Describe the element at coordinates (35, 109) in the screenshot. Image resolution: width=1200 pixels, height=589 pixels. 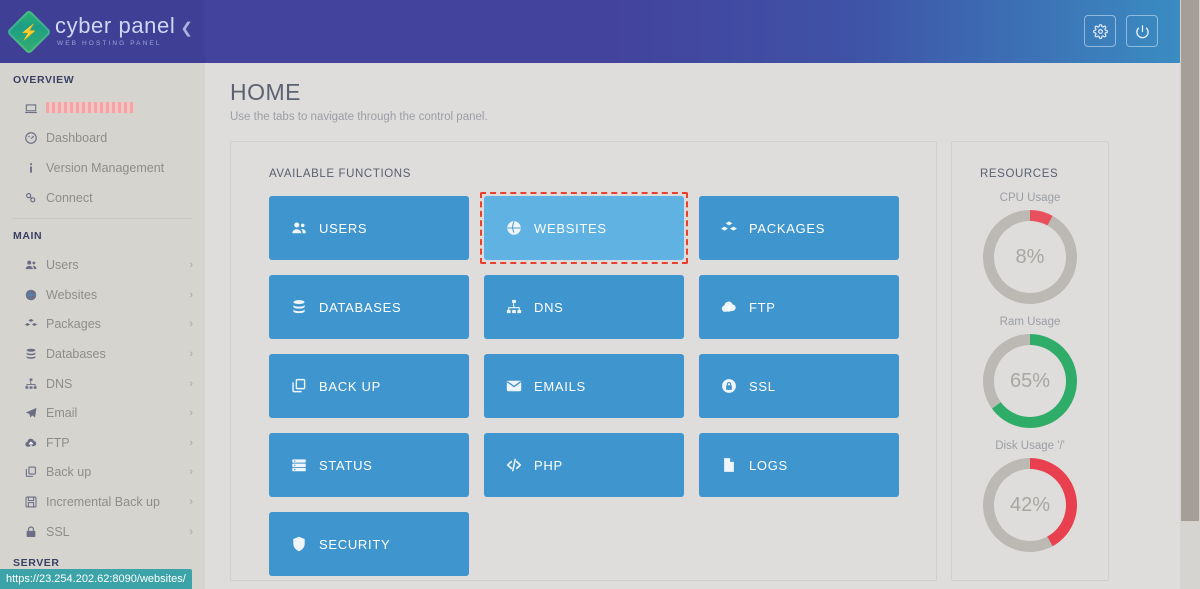
I see `laptop-icon` at that location.